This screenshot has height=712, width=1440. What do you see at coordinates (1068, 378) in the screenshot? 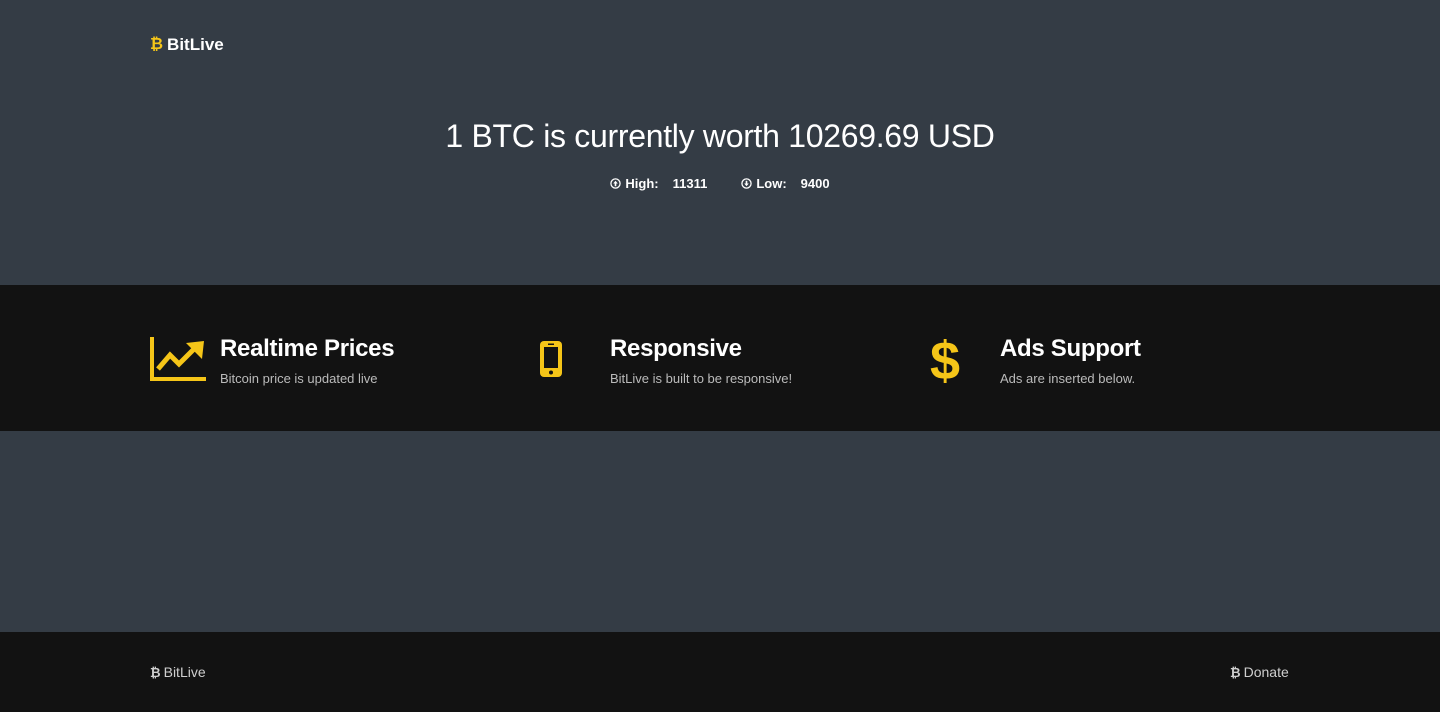
I see `feature-desc: Ads are inserted below.` at bounding box center [1068, 378].